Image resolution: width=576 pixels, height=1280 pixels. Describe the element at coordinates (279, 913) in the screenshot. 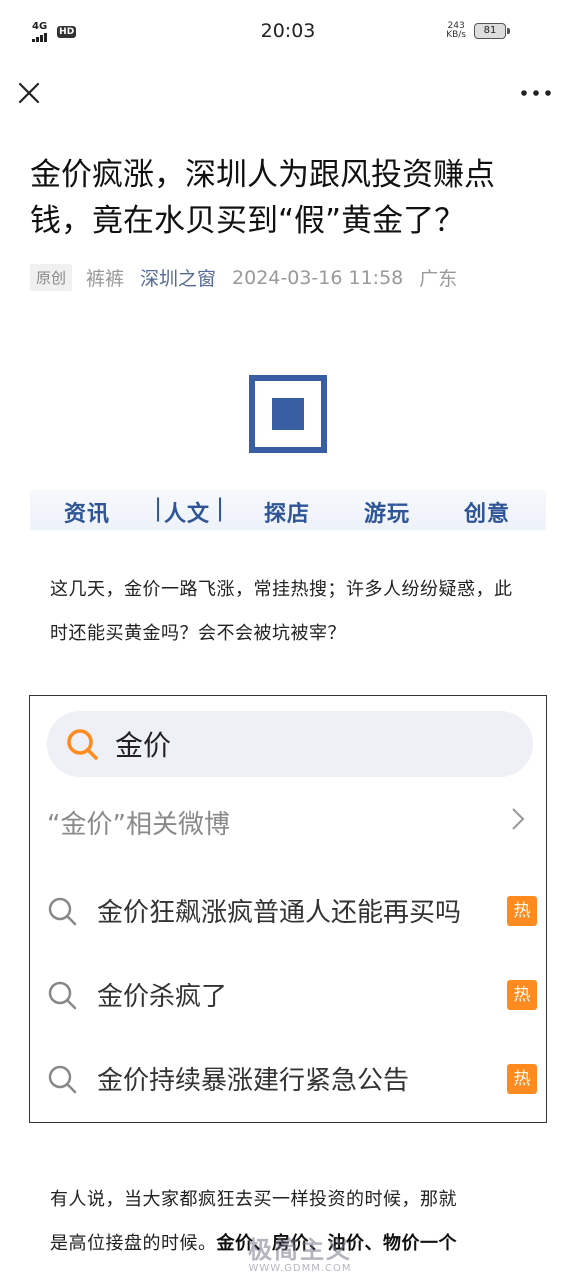

I see `suggestion-text: 金价狂飙涨疯普通人还能再买吗` at that location.